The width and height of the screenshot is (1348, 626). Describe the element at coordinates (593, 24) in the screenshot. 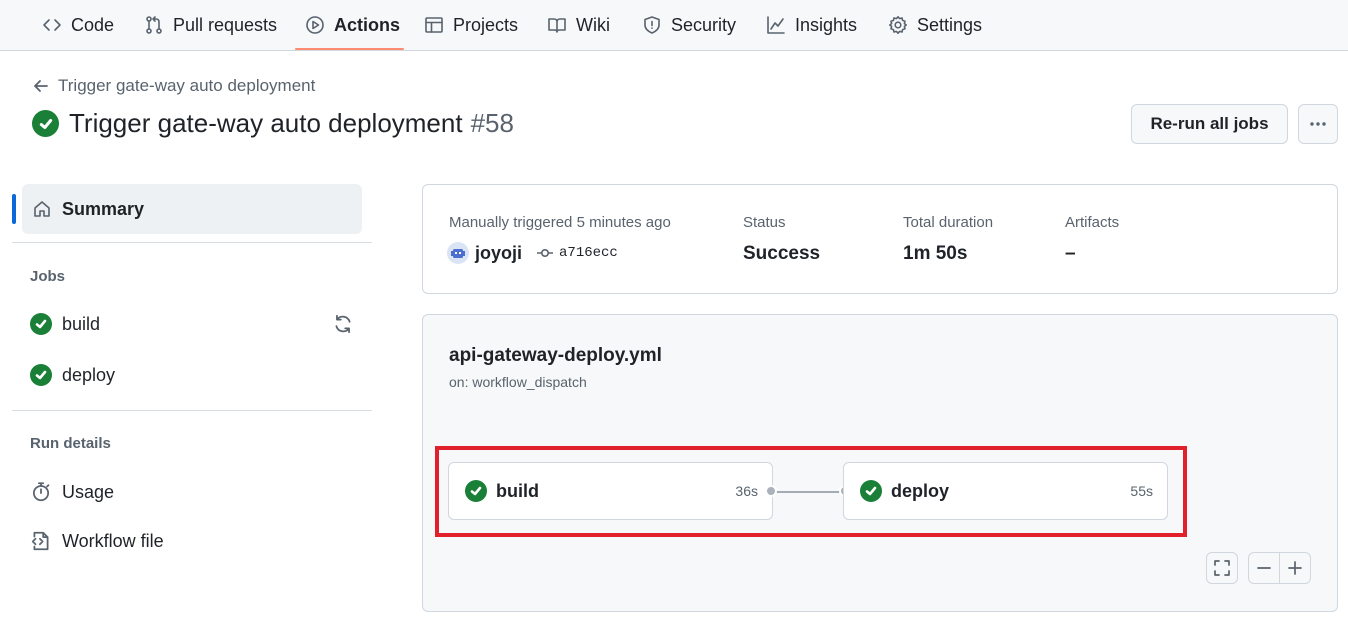

I see `tab-label: Wiki` at that location.